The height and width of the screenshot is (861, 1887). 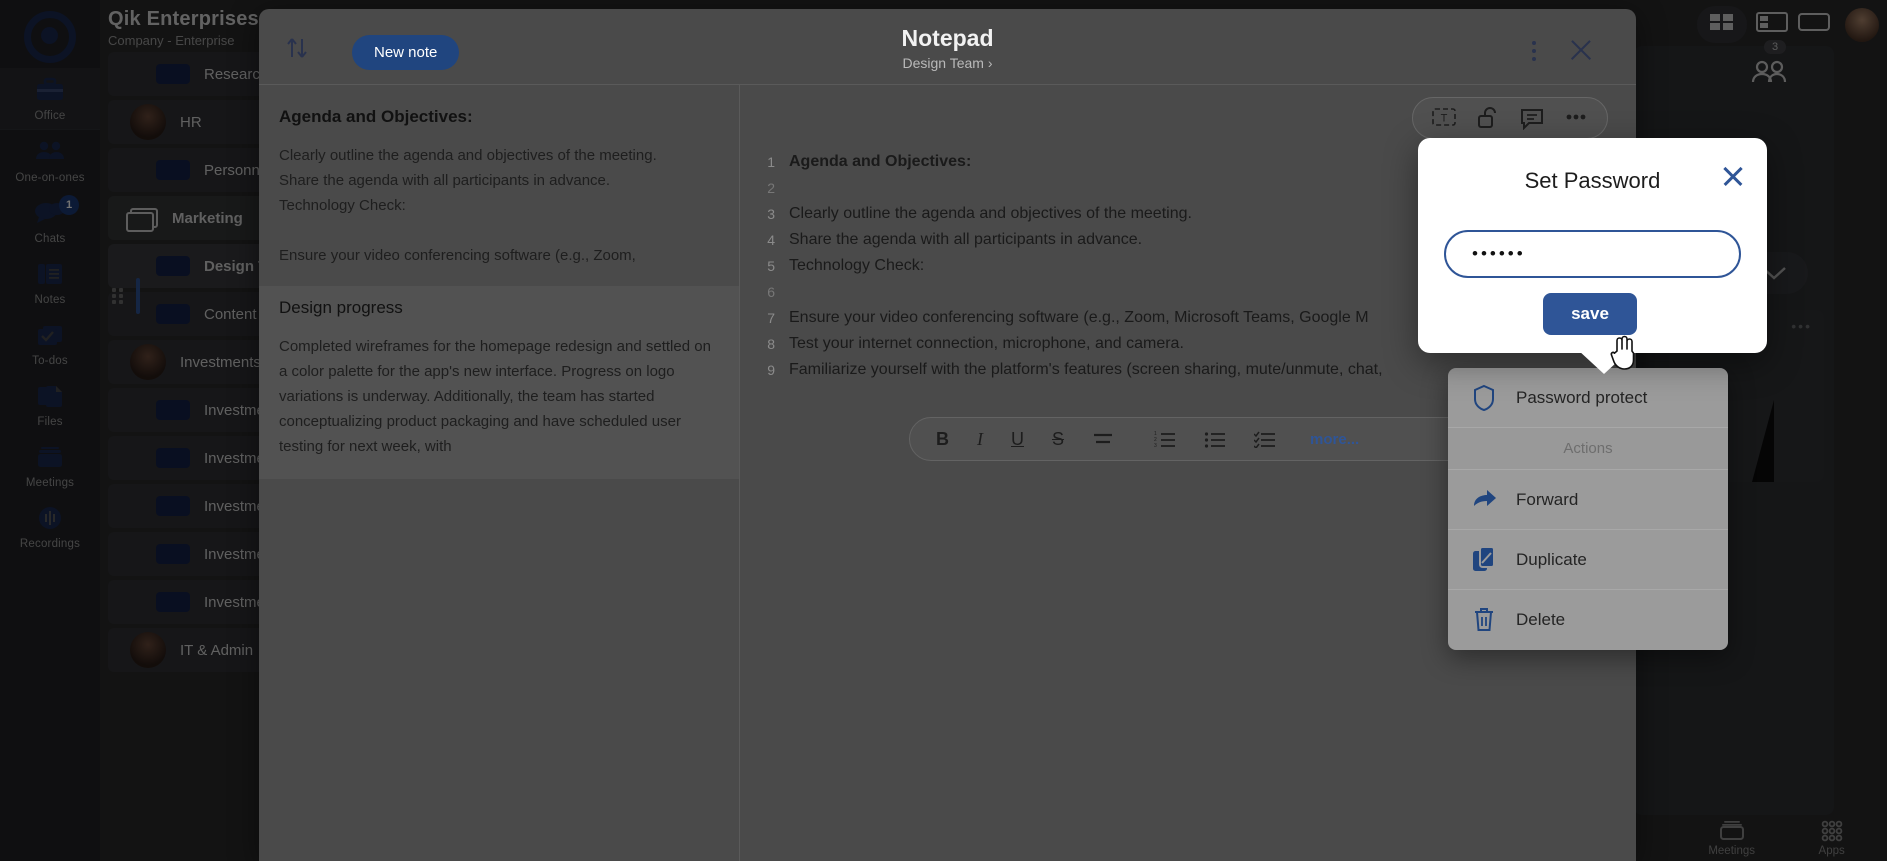 I want to click on save-button: save, so click(x=1590, y=314).